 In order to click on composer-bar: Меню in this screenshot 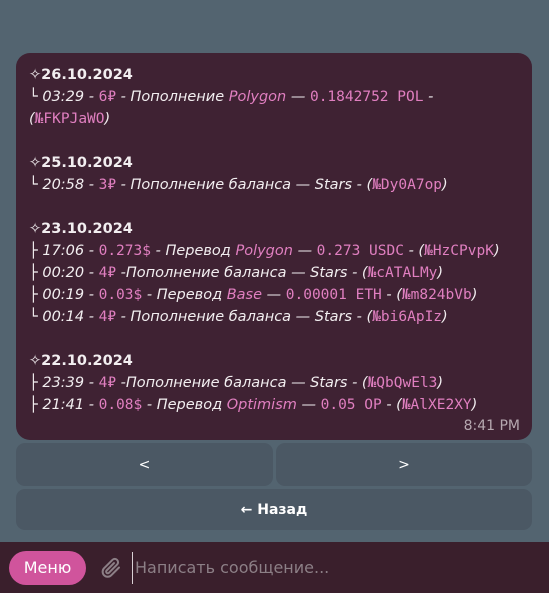, I will do `click(274, 567)`.